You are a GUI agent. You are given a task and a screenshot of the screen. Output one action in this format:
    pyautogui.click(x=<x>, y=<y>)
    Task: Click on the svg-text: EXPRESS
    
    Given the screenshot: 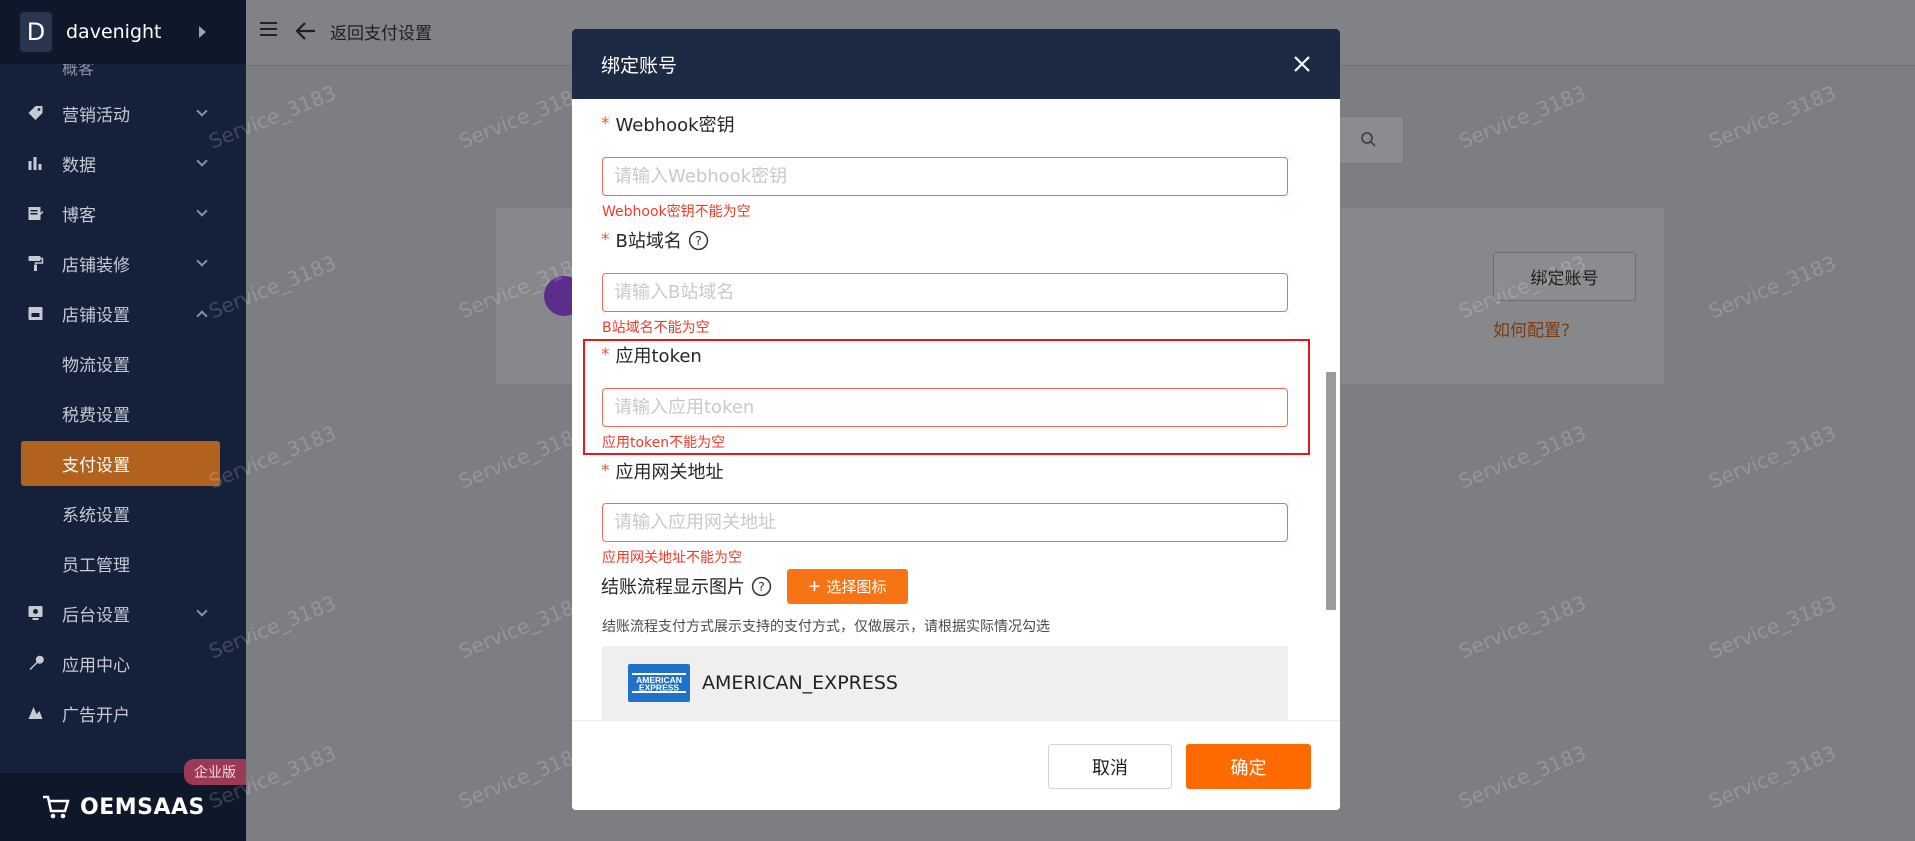 What is the action you would take?
    pyautogui.click(x=659, y=688)
    